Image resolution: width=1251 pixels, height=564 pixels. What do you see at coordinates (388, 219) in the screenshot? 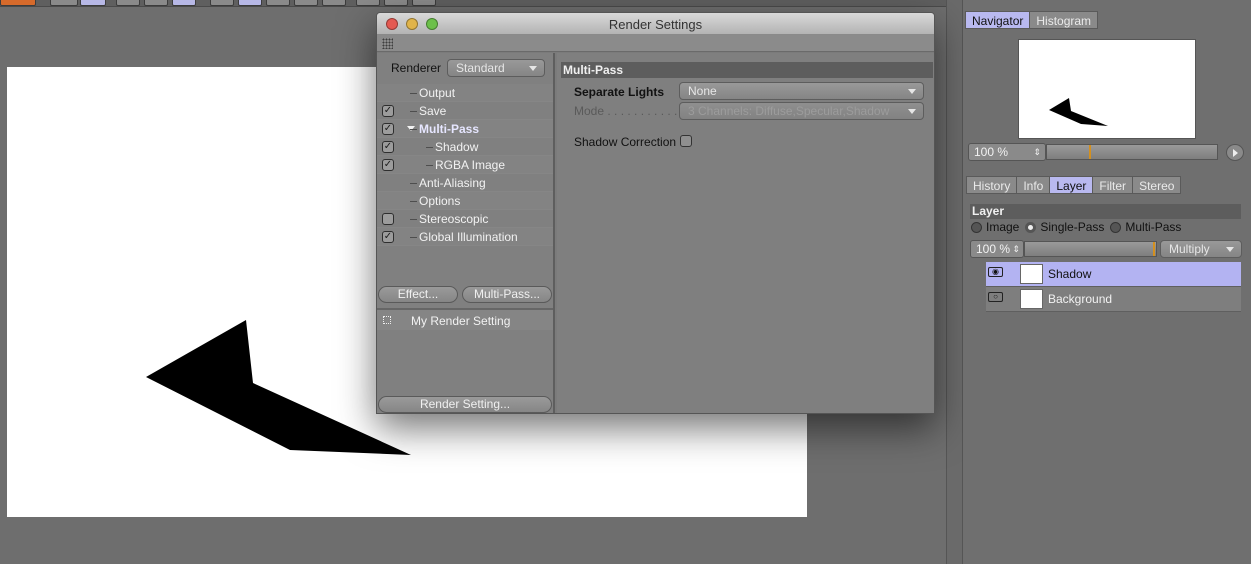
I see `checkbox-unchecked-icon` at bounding box center [388, 219].